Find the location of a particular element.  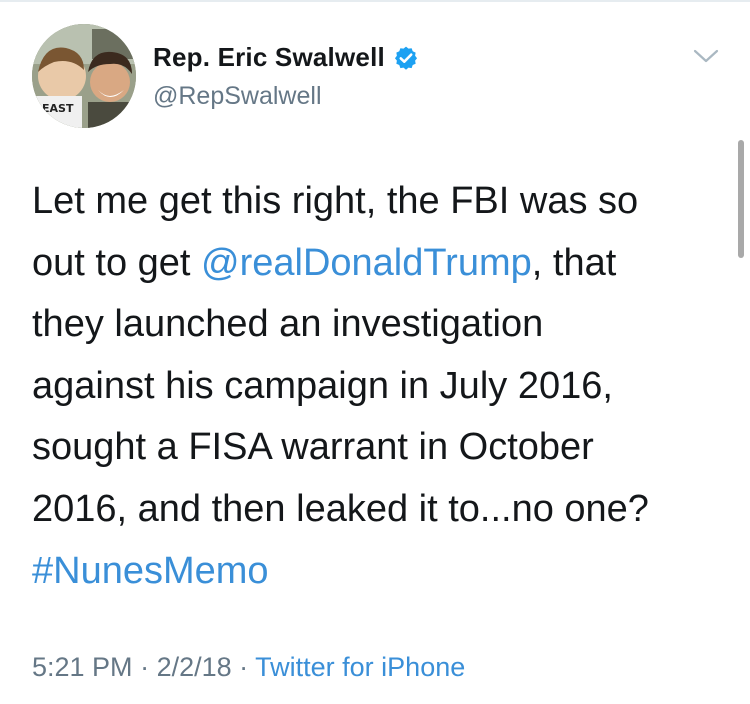

tweet-text-line: they launched an investigation is located at coordinates (377, 325).